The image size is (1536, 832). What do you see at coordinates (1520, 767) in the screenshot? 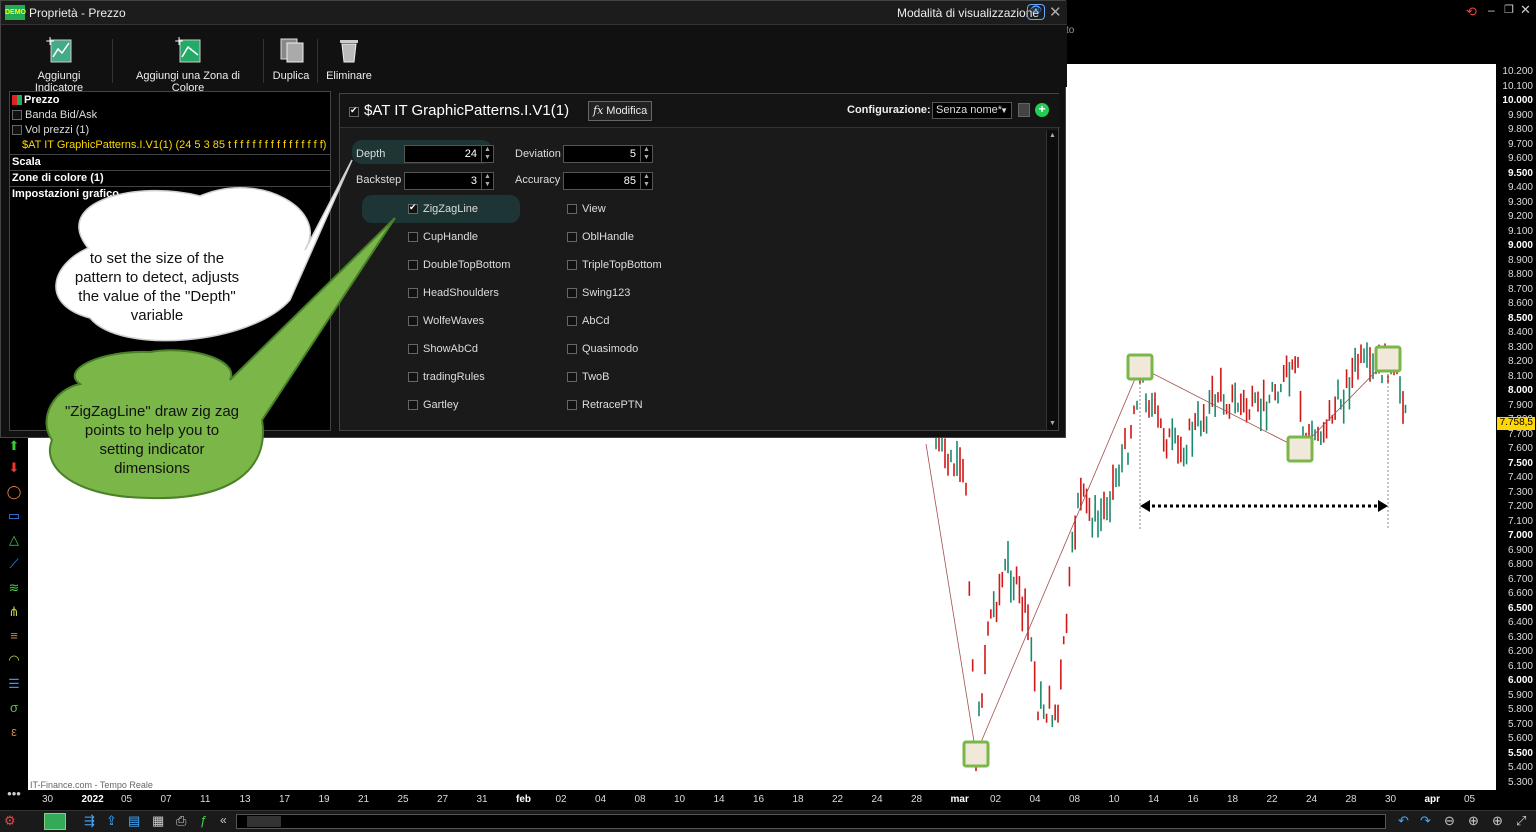
I see `price-tick: 5.400` at bounding box center [1520, 767].